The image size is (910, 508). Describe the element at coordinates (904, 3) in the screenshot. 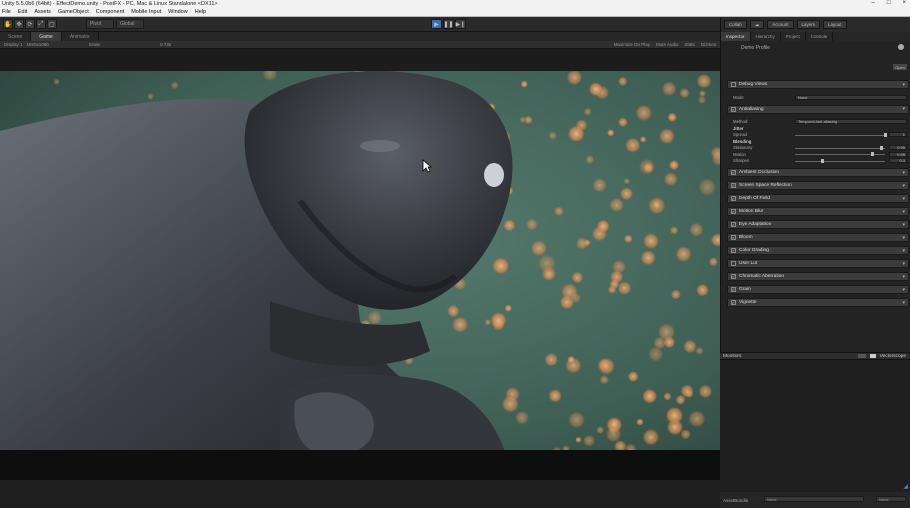

I see `close-button: ×` at that location.